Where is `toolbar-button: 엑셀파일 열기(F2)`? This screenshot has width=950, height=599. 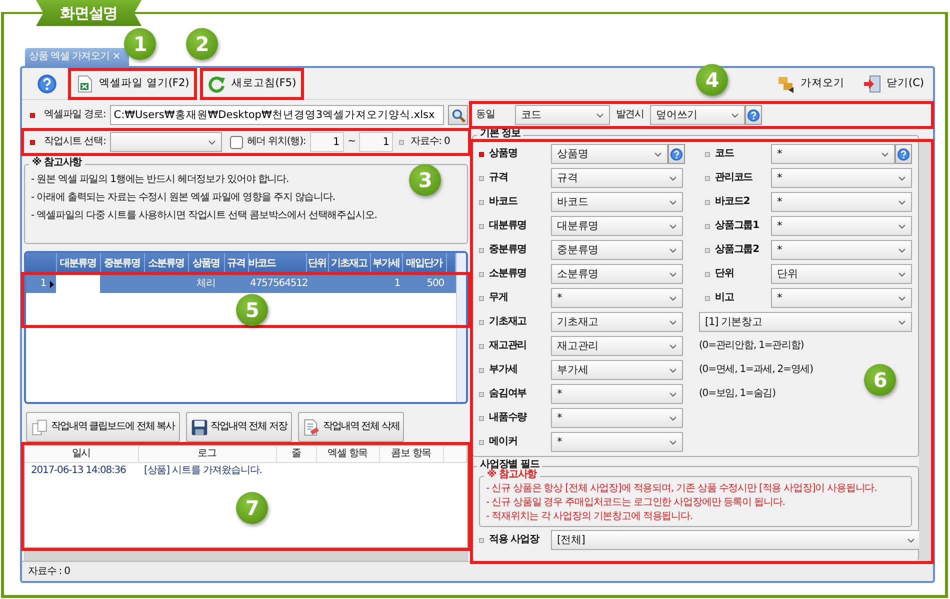 toolbar-button: 엑셀파일 열기(F2) is located at coordinates (132, 83).